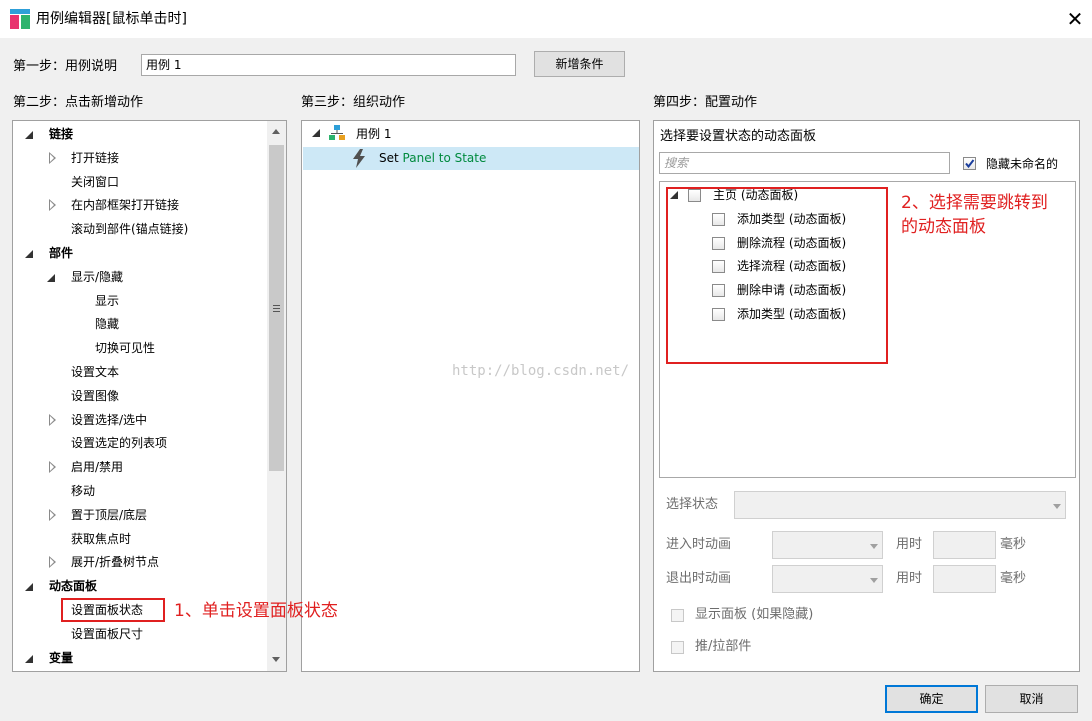 The image size is (1092, 721). What do you see at coordinates (95, 396) in the screenshot?
I see `action-item: 设置图像` at bounding box center [95, 396].